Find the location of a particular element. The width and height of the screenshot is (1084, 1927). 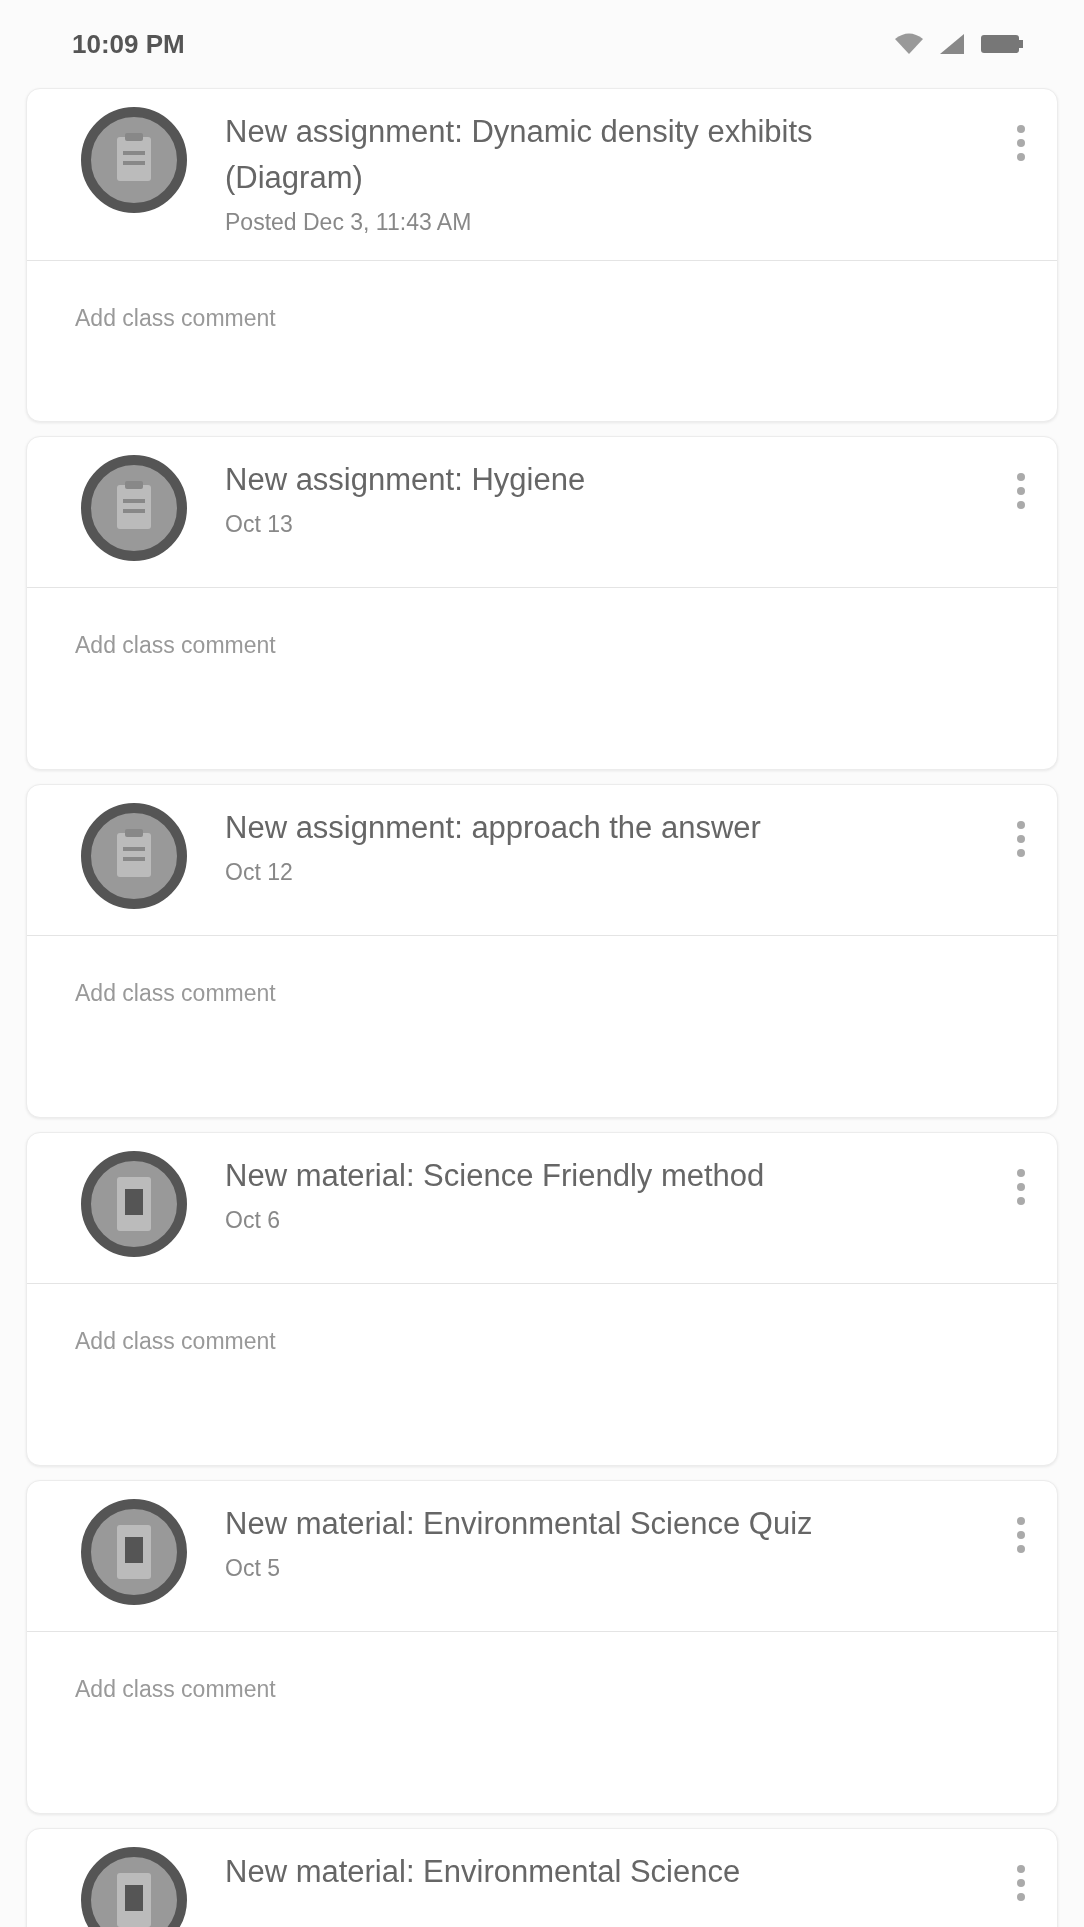

post-title: New material: Science Friendly method is located at coordinates (495, 1176).